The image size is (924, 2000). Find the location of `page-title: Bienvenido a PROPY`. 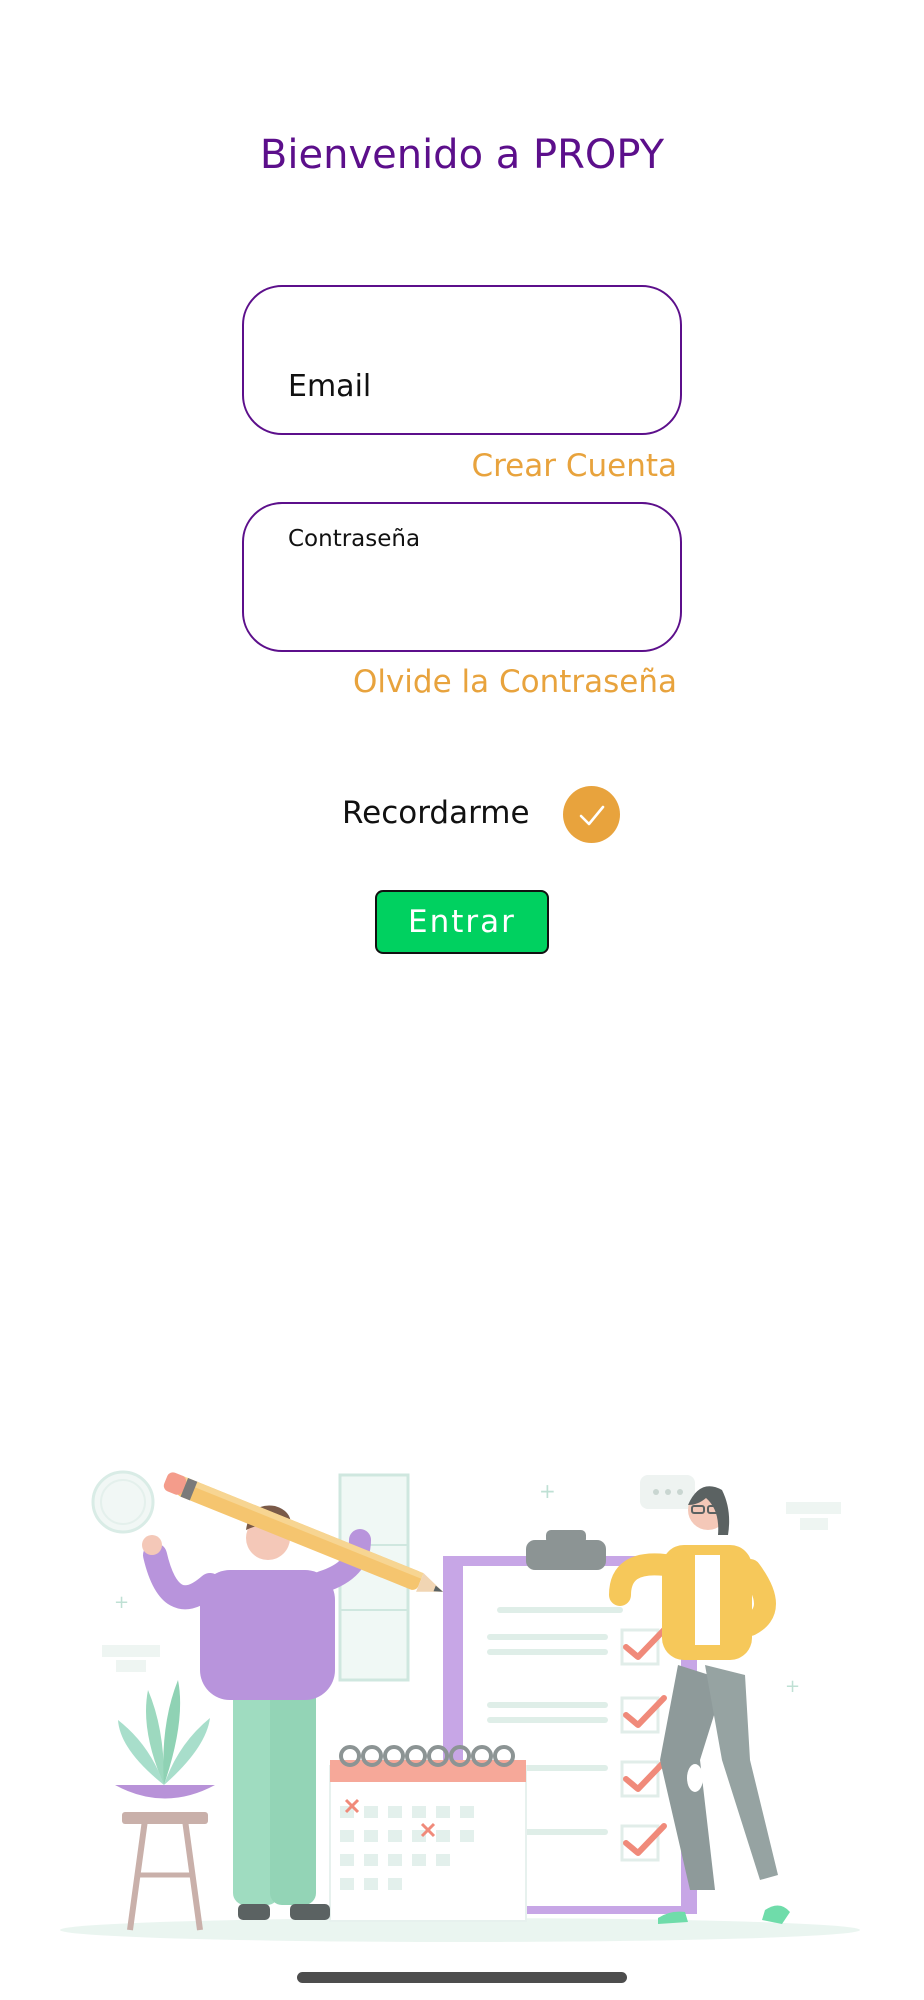

page-title: Bienvenido a PROPY is located at coordinates (462, 155).